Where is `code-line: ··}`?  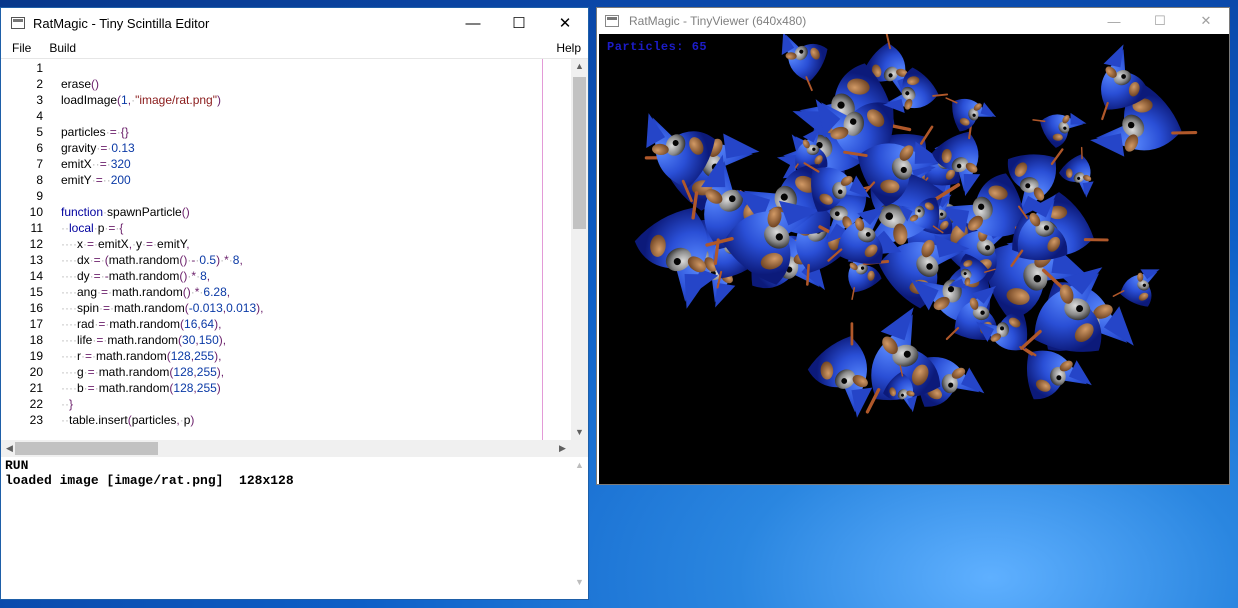 code-line: ··} is located at coordinates (67, 404).